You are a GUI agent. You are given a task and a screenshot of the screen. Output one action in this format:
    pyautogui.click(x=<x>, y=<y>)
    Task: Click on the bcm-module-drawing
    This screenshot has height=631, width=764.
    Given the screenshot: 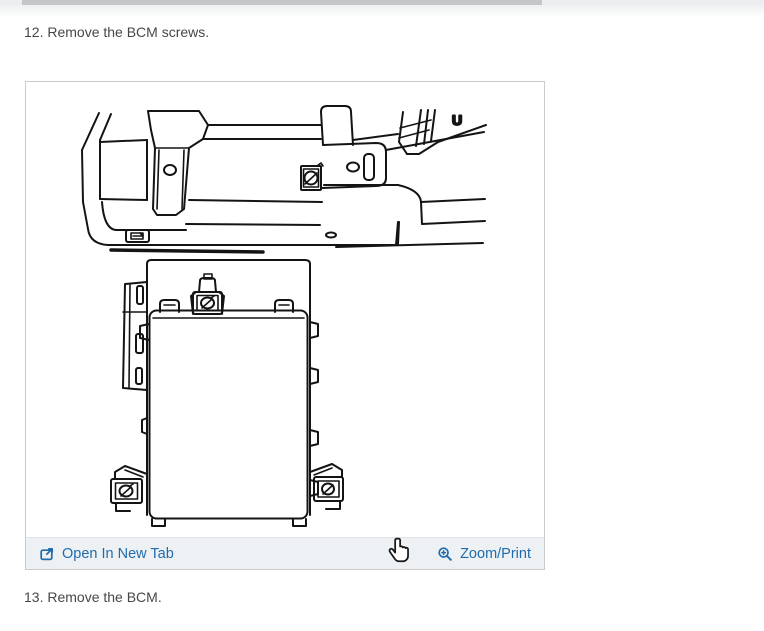 What is the action you would take?
    pyautogui.click(x=227, y=393)
    